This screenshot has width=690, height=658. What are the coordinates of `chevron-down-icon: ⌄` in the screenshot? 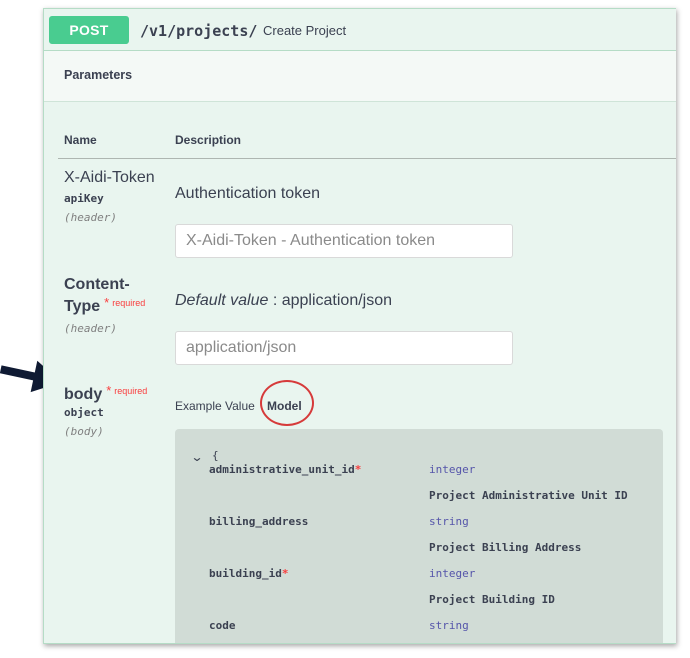 It's located at (196, 457).